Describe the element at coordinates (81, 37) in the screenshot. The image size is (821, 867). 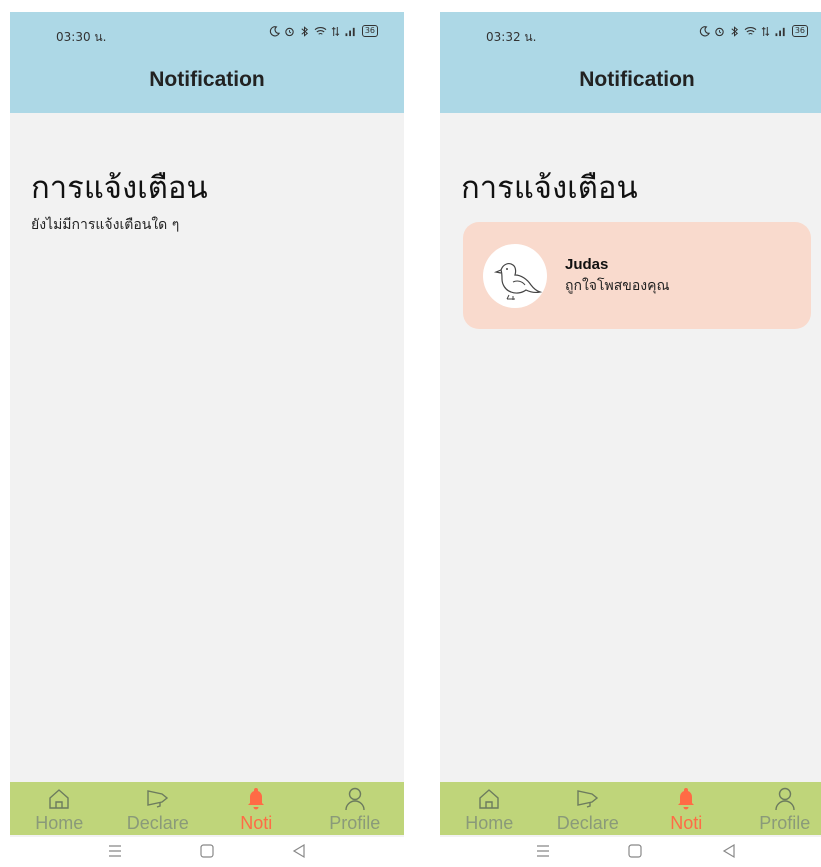
I see `status-time: 03:30 น.` at that location.